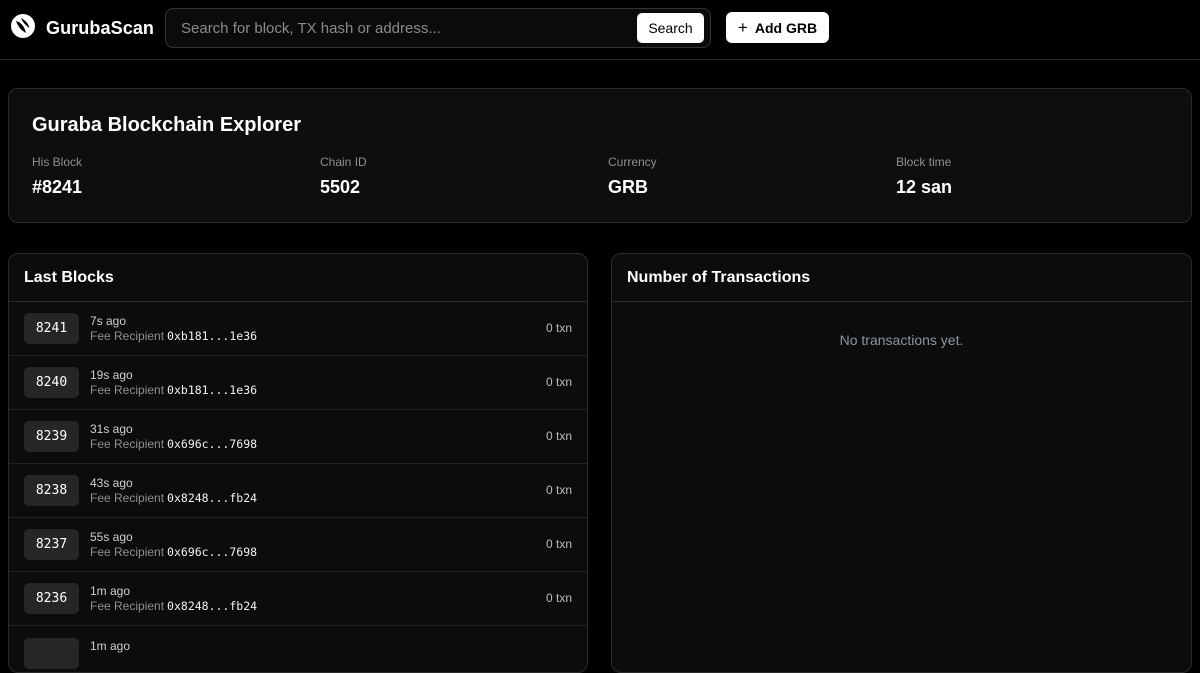 This screenshot has height=673, width=1200. I want to click on stat-label: Chain ID, so click(343, 162).